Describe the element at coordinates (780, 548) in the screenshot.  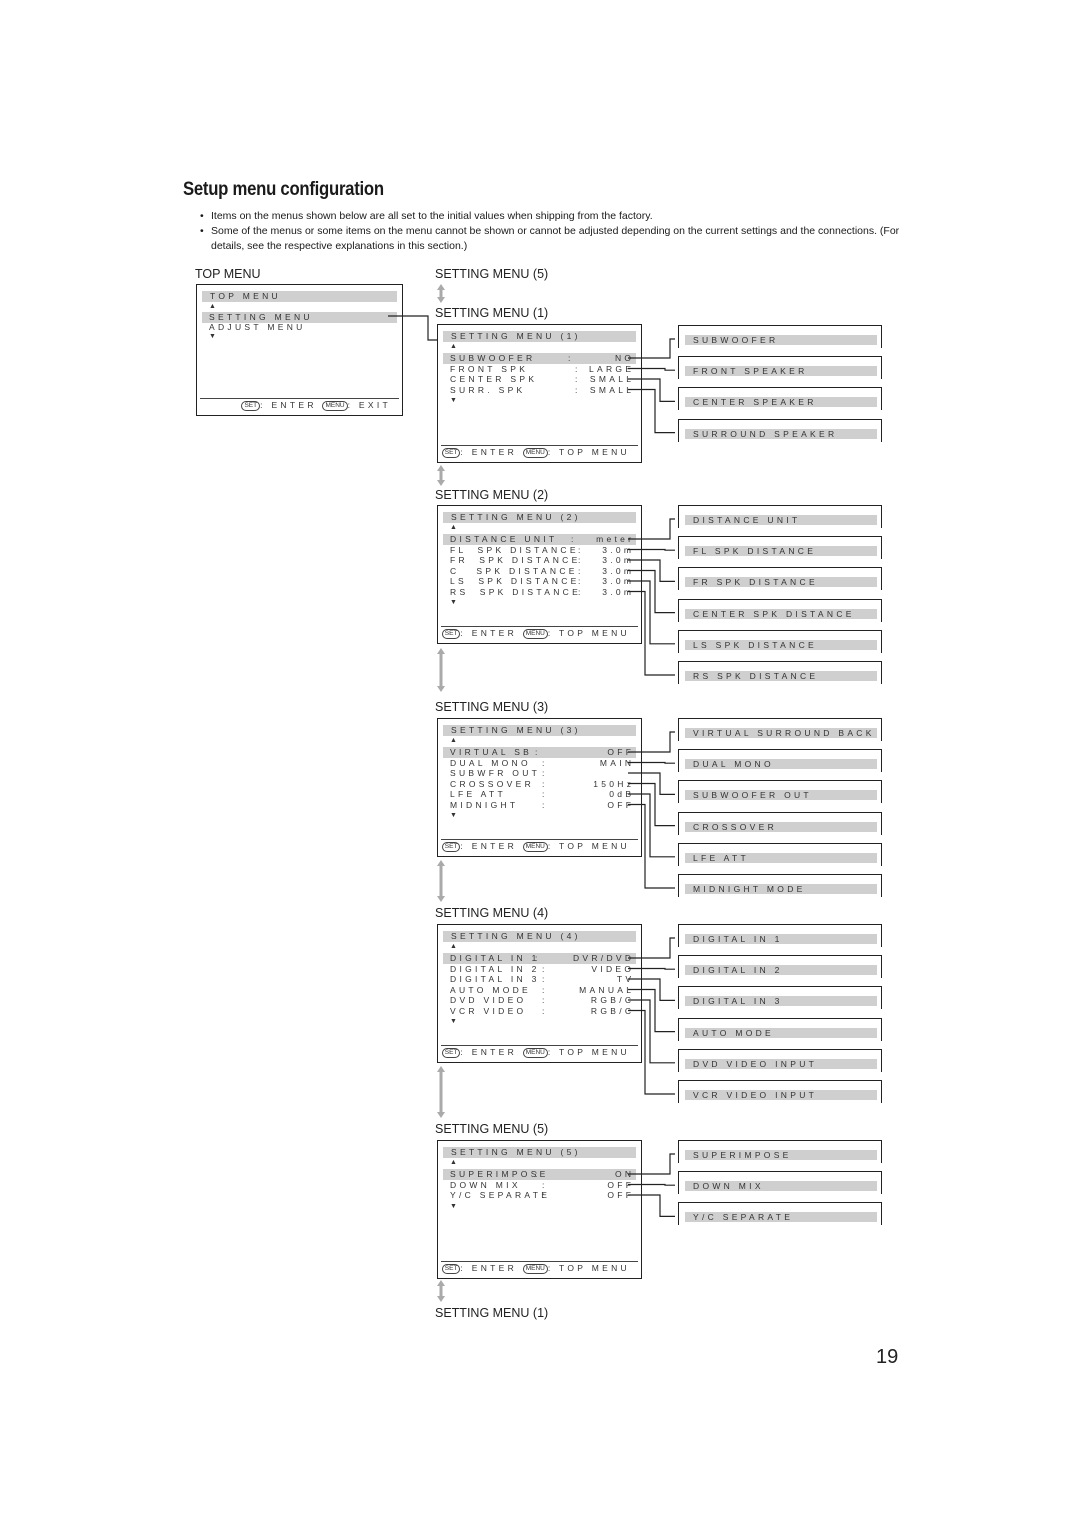
I see `submenu-box: FL SPK DISTANCE` at that location.